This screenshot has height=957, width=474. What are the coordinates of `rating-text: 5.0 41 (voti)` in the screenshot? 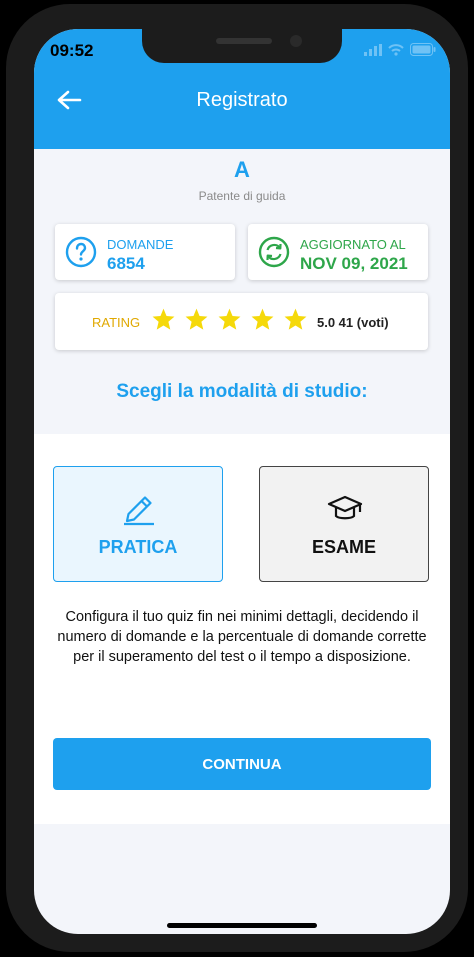 It's located at (353, 322).